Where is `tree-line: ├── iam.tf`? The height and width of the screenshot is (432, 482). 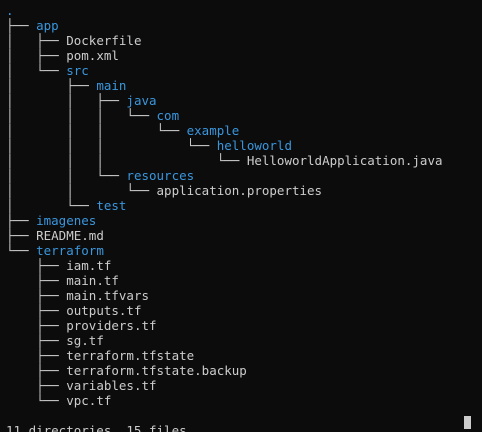 tree-line: ├── iam.tf is located at coordinates (224, 265).